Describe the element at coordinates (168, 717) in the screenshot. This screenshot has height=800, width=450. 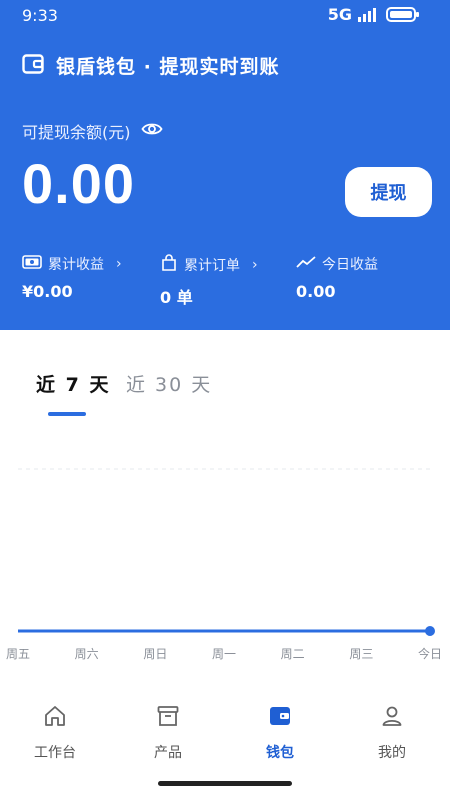
I see `box-icon` at that location.